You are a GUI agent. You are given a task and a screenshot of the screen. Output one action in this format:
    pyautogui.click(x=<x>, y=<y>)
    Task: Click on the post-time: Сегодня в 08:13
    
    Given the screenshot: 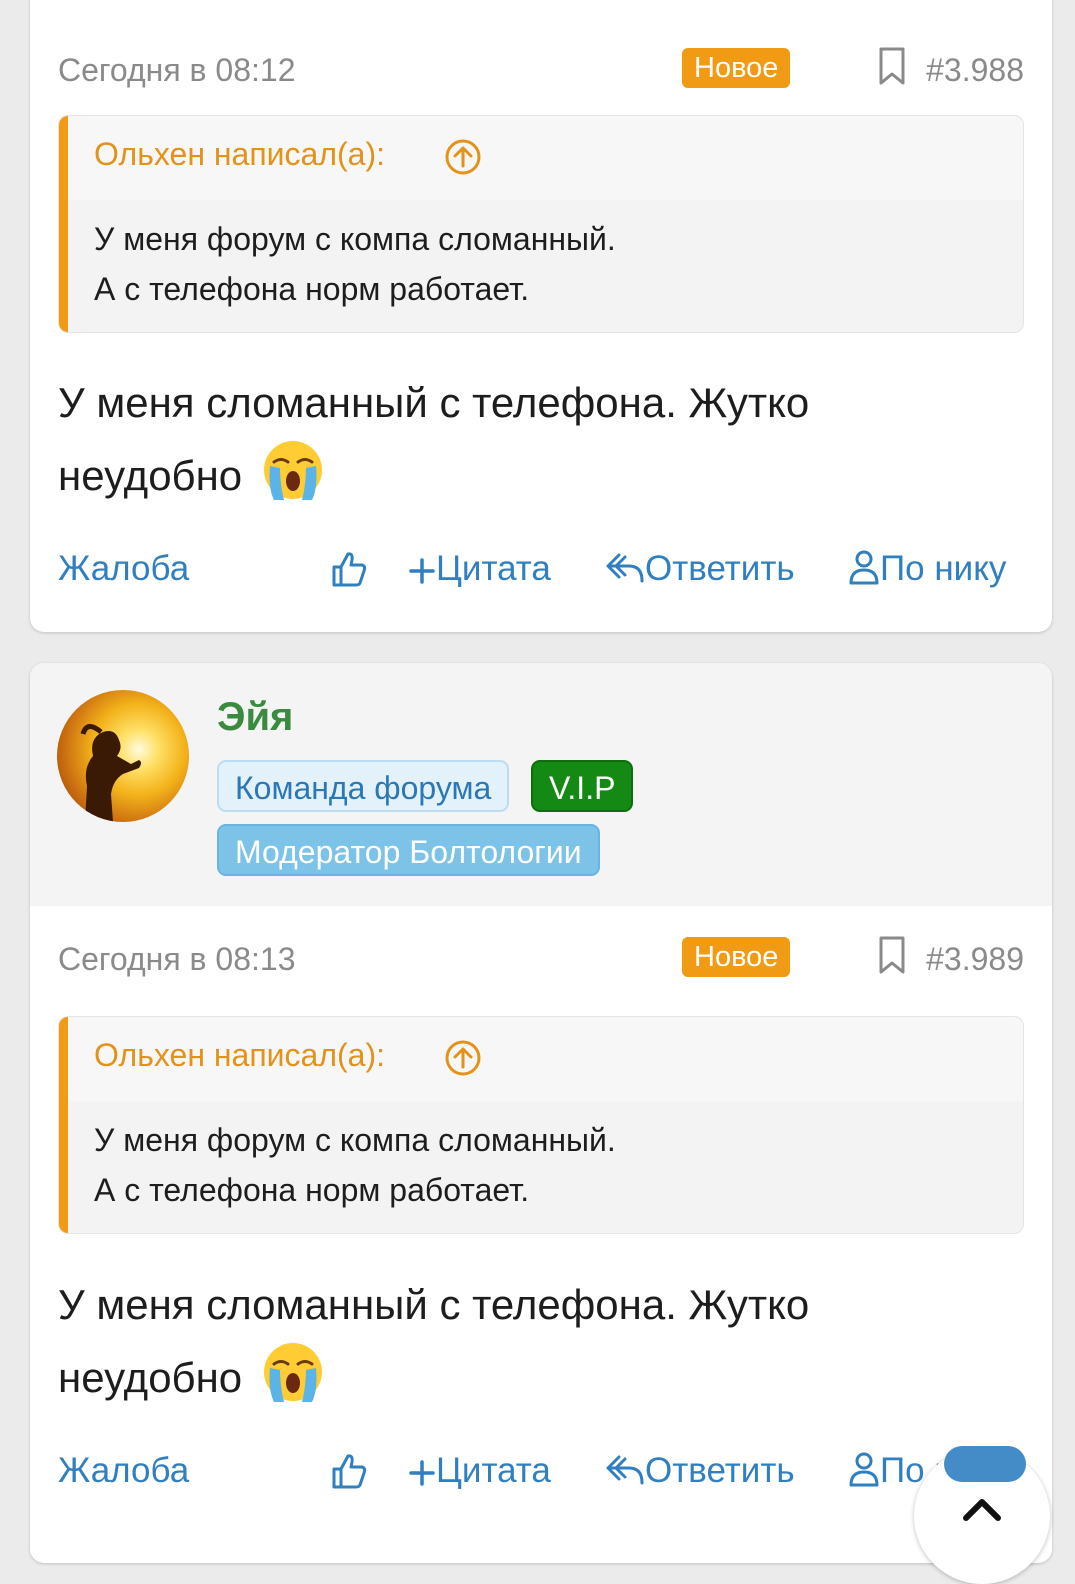 What is the action you would take?
    pyautogui.click(x=177, y=959)
    